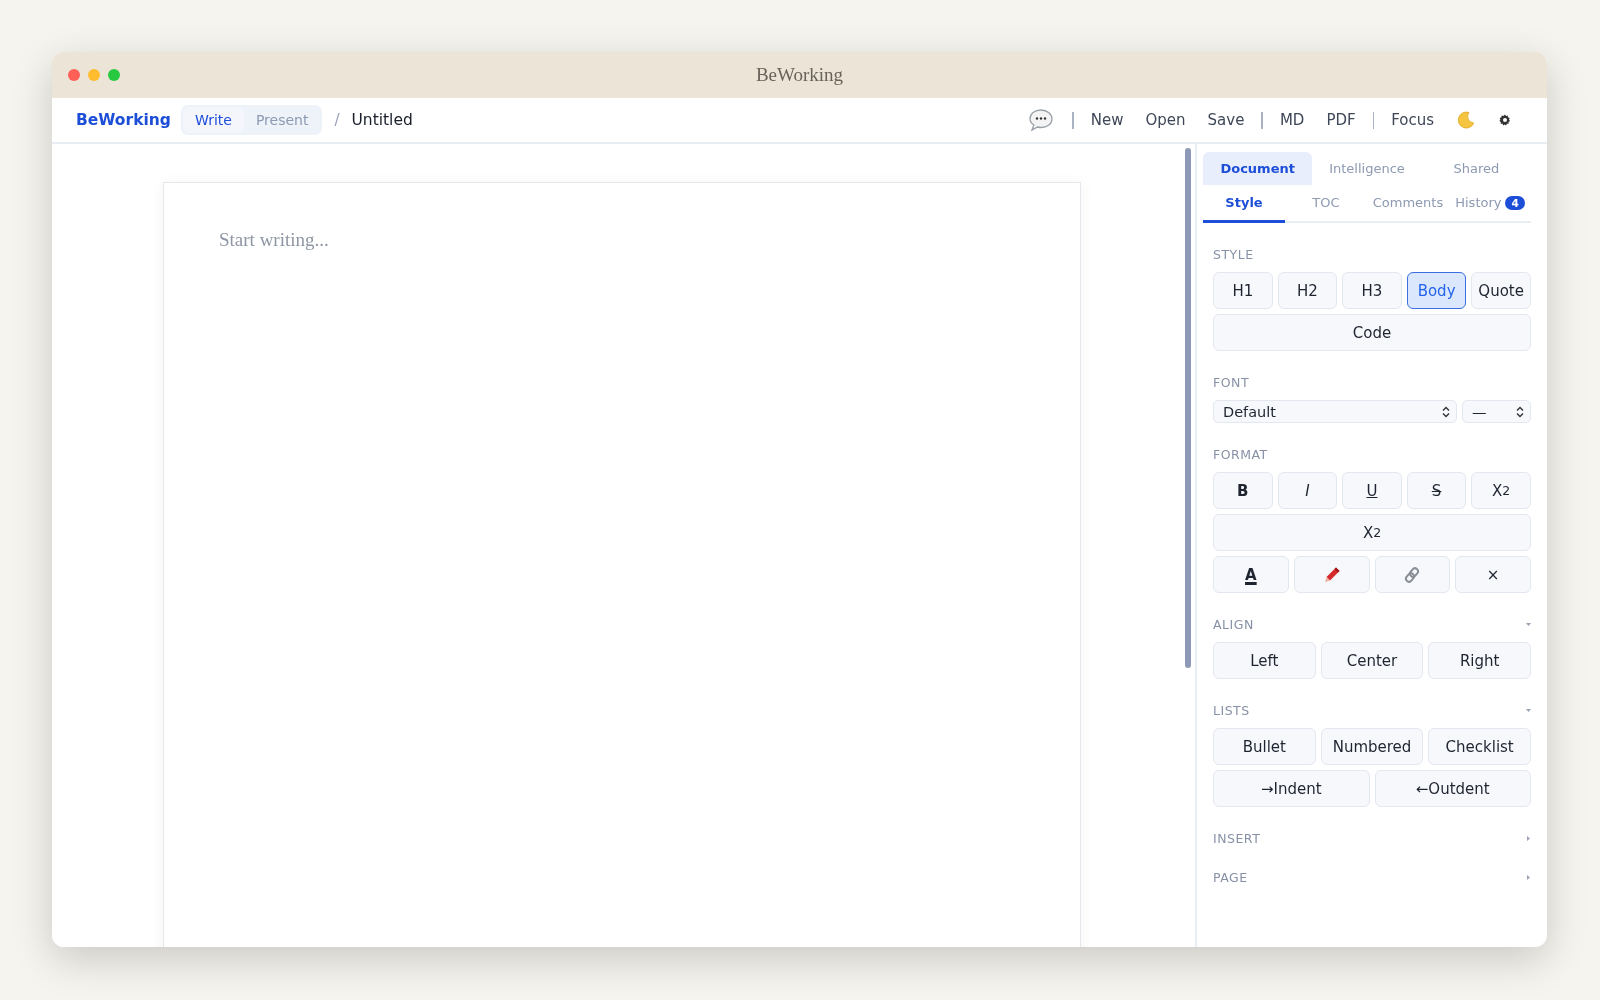 The height and width of the screenshot is (1000, 1600). What do you see at coordinates (1258, 168) in the screenshot?
I see `panel-tab: Document` at bounding box center [1258, 168].